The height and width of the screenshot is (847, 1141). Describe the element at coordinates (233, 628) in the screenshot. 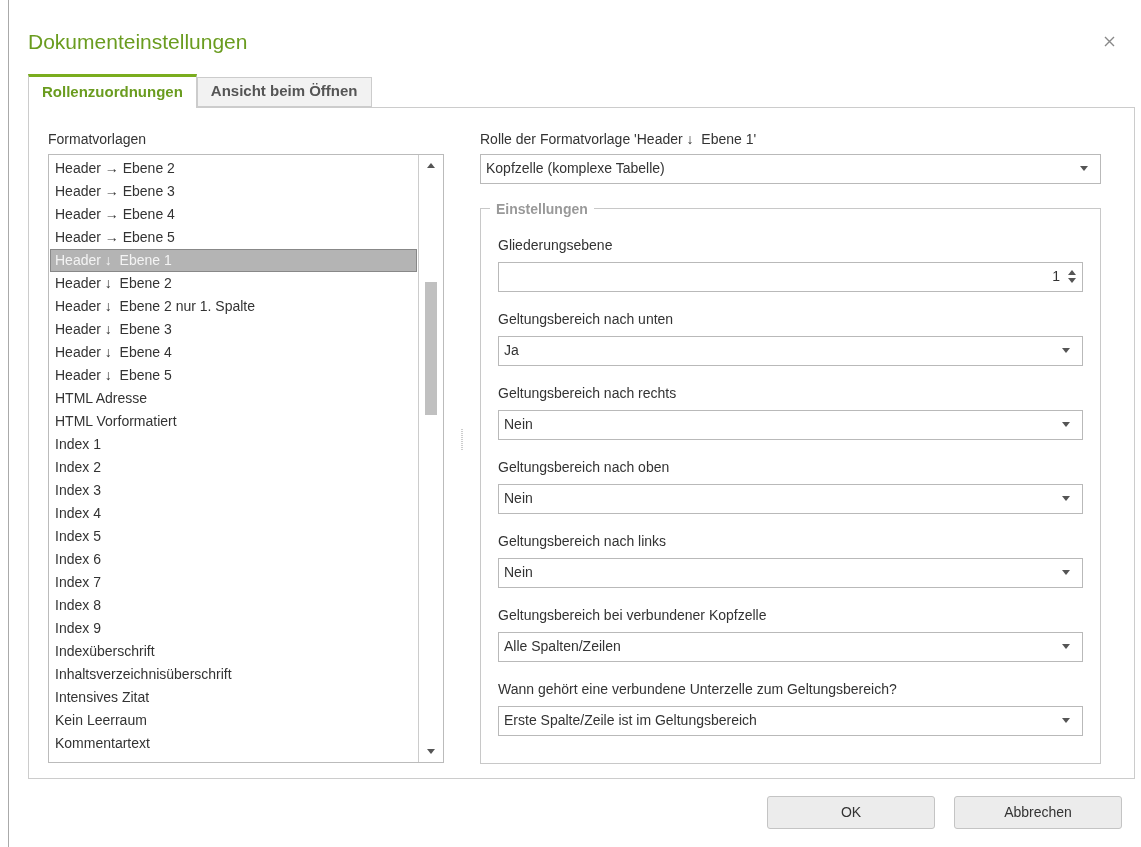

I see `list-item: Index 9` at that location.